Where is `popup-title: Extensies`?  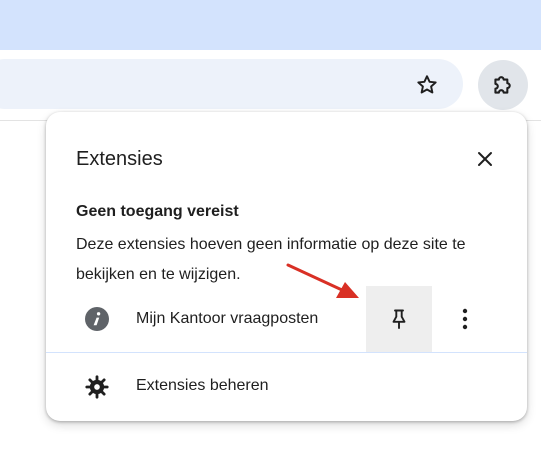 popup-title: Extensies is located at coordinates (119, 159).